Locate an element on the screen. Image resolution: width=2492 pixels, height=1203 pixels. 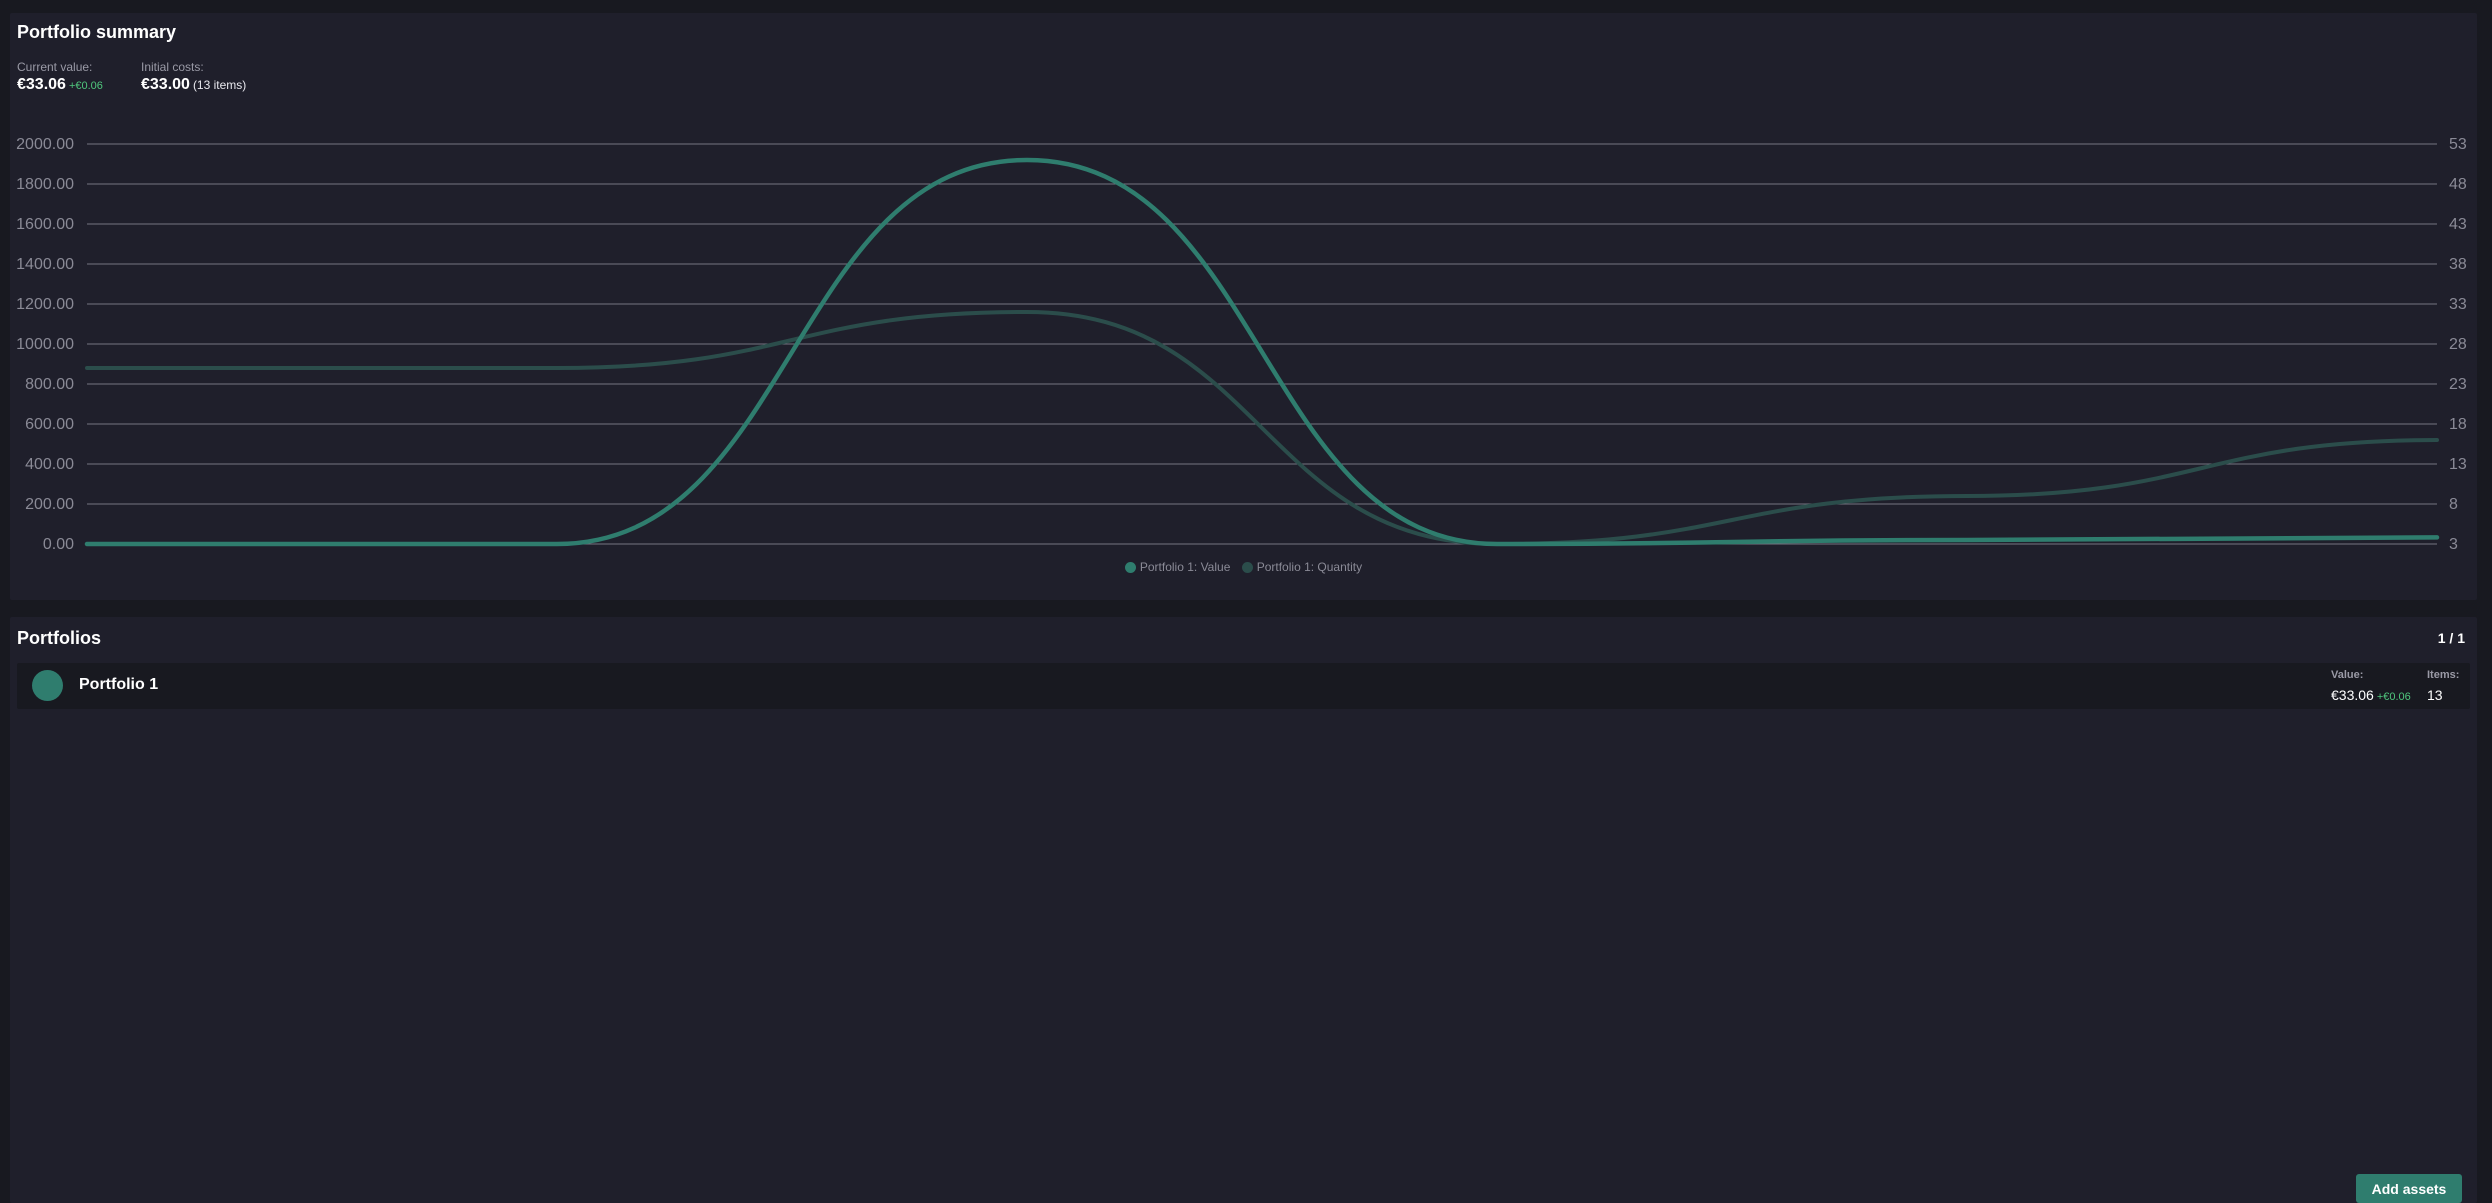
portfolio-avatar is located at coordinates (47, 685).